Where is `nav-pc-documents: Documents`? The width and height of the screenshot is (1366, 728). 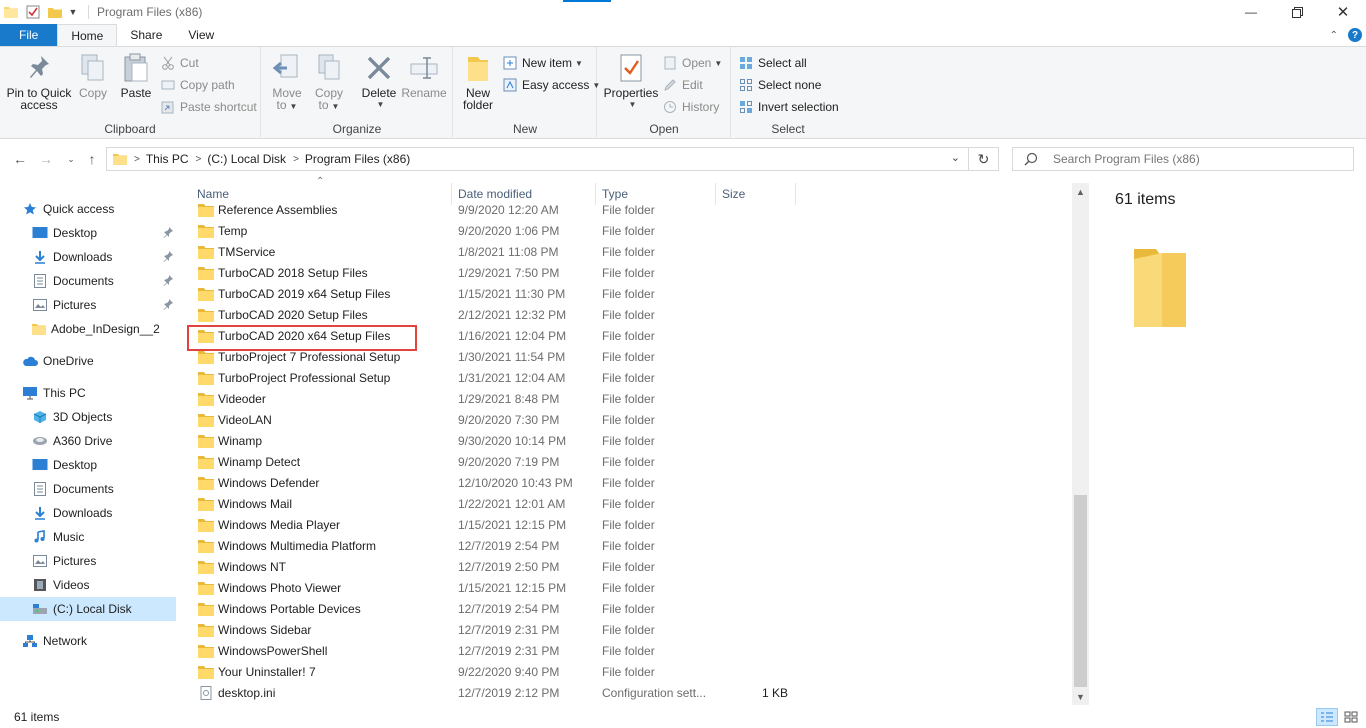
nav-pc-documents: Documents is located at coordinates (104, 489).